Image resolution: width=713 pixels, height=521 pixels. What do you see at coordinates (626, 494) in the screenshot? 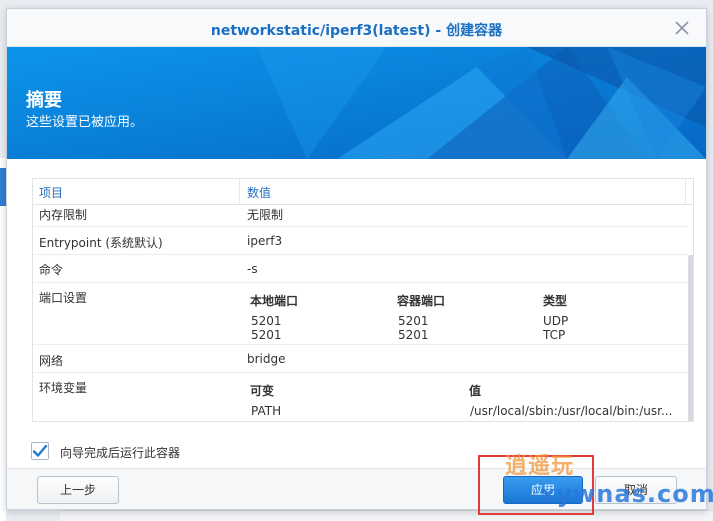
I see `watermark-site-text: xywnas.com` at bounding box center [626, 494].